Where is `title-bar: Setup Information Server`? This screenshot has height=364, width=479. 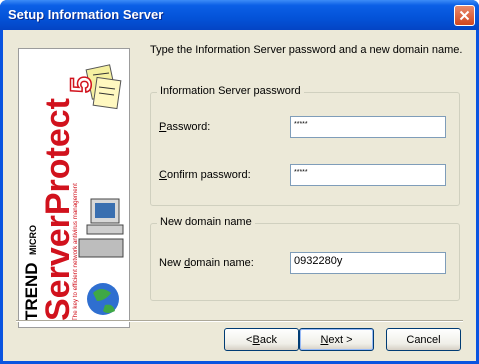 title-bar: Setup Information Server is located at coordinates (239, 15).